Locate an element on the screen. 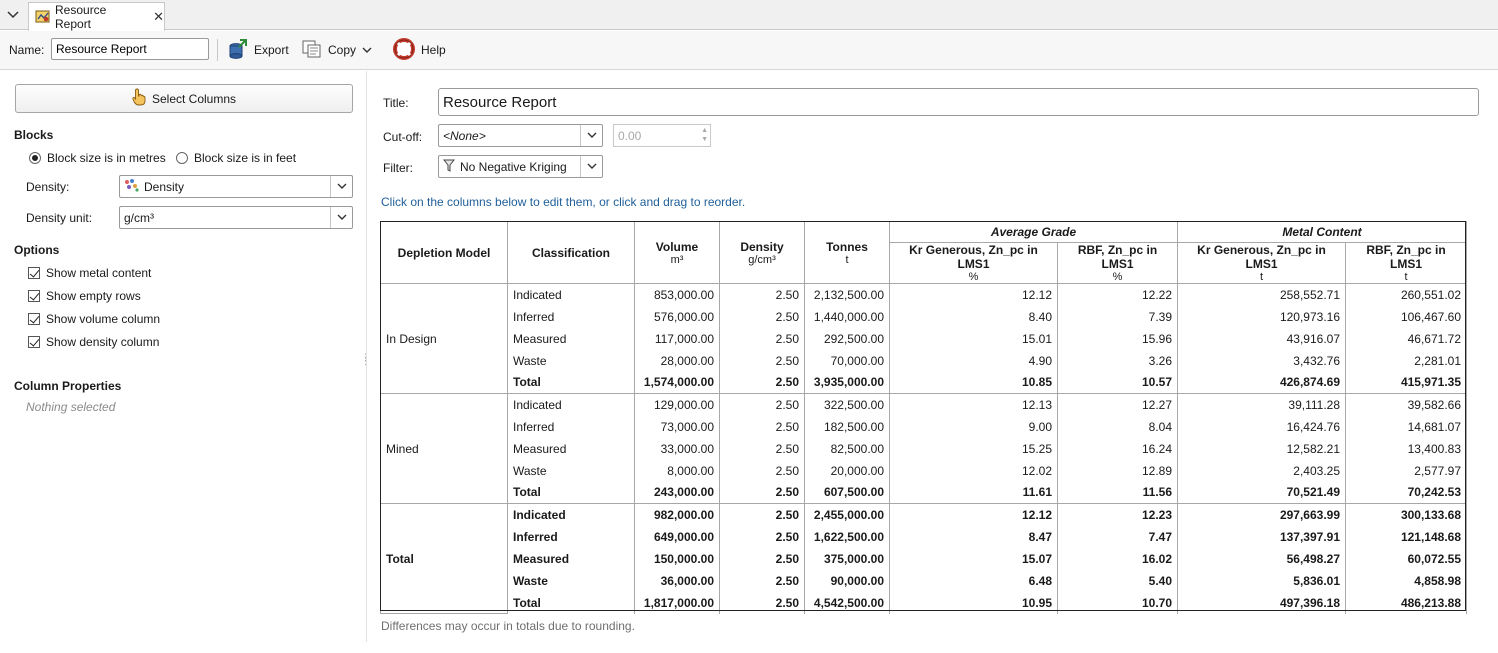  value-cell: 120,973.16 is located at coordinates (1262, 316).